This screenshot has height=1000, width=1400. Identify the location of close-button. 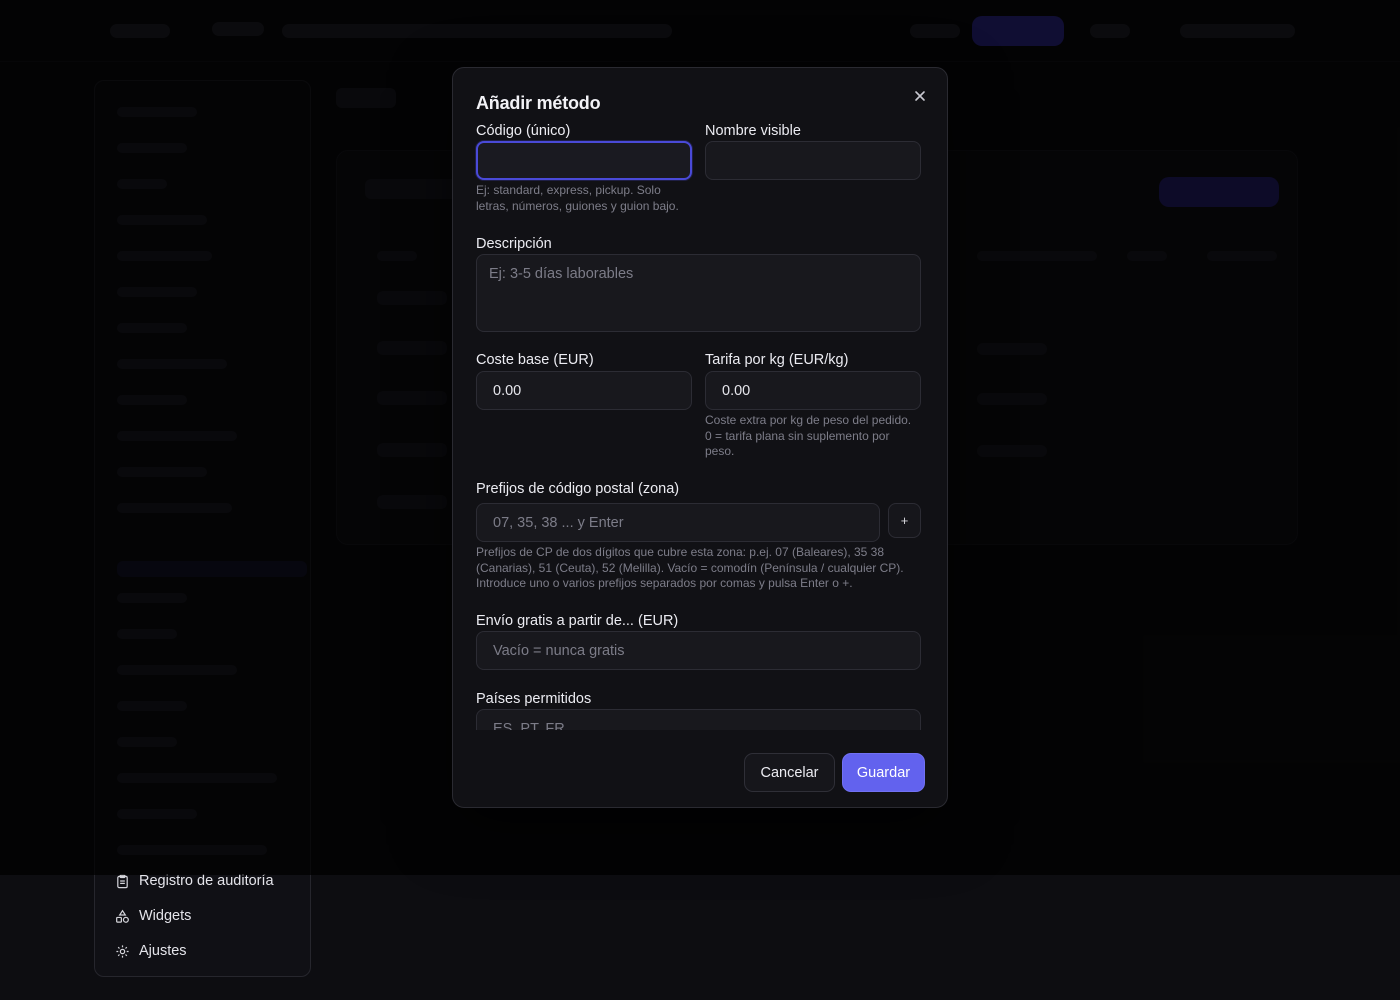
(920, 96).